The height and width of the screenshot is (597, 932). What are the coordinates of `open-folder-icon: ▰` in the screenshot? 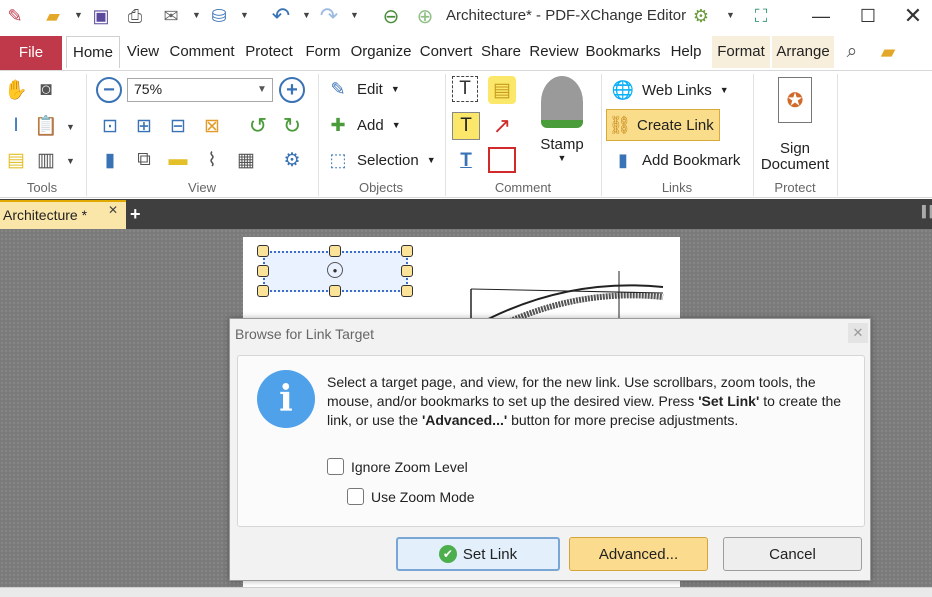 It's located at (53, 16).